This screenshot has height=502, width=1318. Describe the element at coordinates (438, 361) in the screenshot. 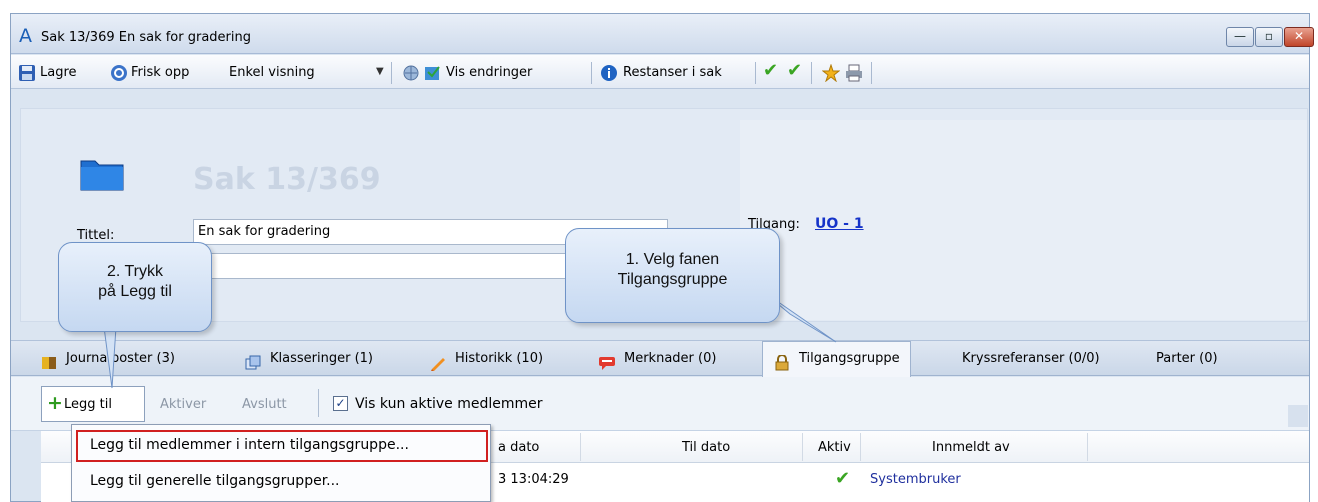

I see `history-icon` at that location.